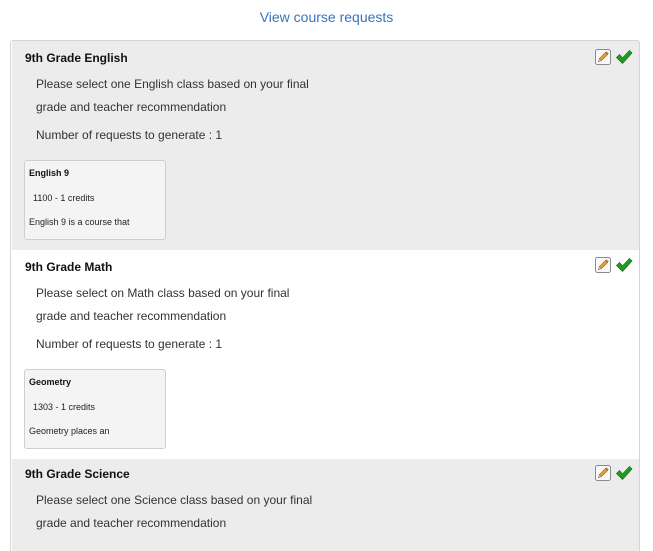 The width and height of the screenshot is (653, 551). I want to click on section-title: 9th Grade English, so click(76, 58).